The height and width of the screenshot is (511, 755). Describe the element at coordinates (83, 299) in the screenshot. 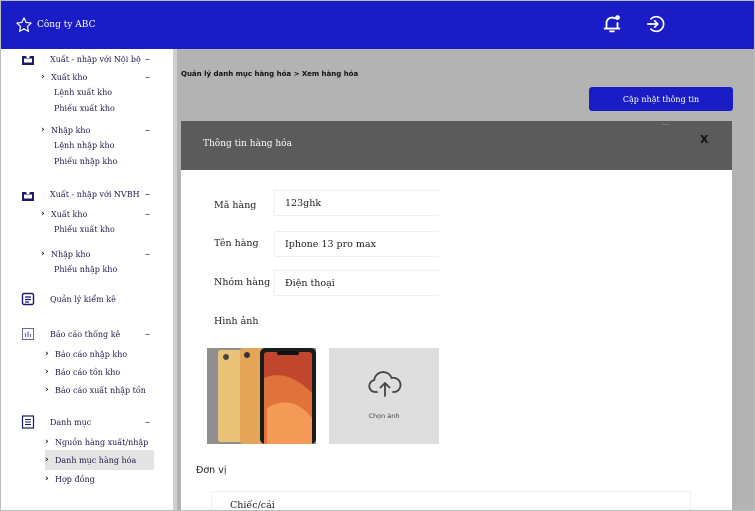

I see `nav-group-label: Quản lý kiểm kê` at that location.